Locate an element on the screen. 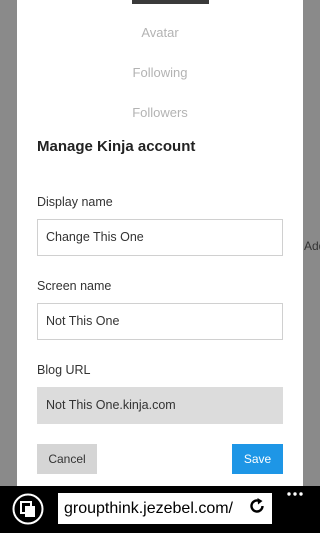 The height and width of the screenshot is (533, 320). save-button: Save is located at coordinates (257, 459).